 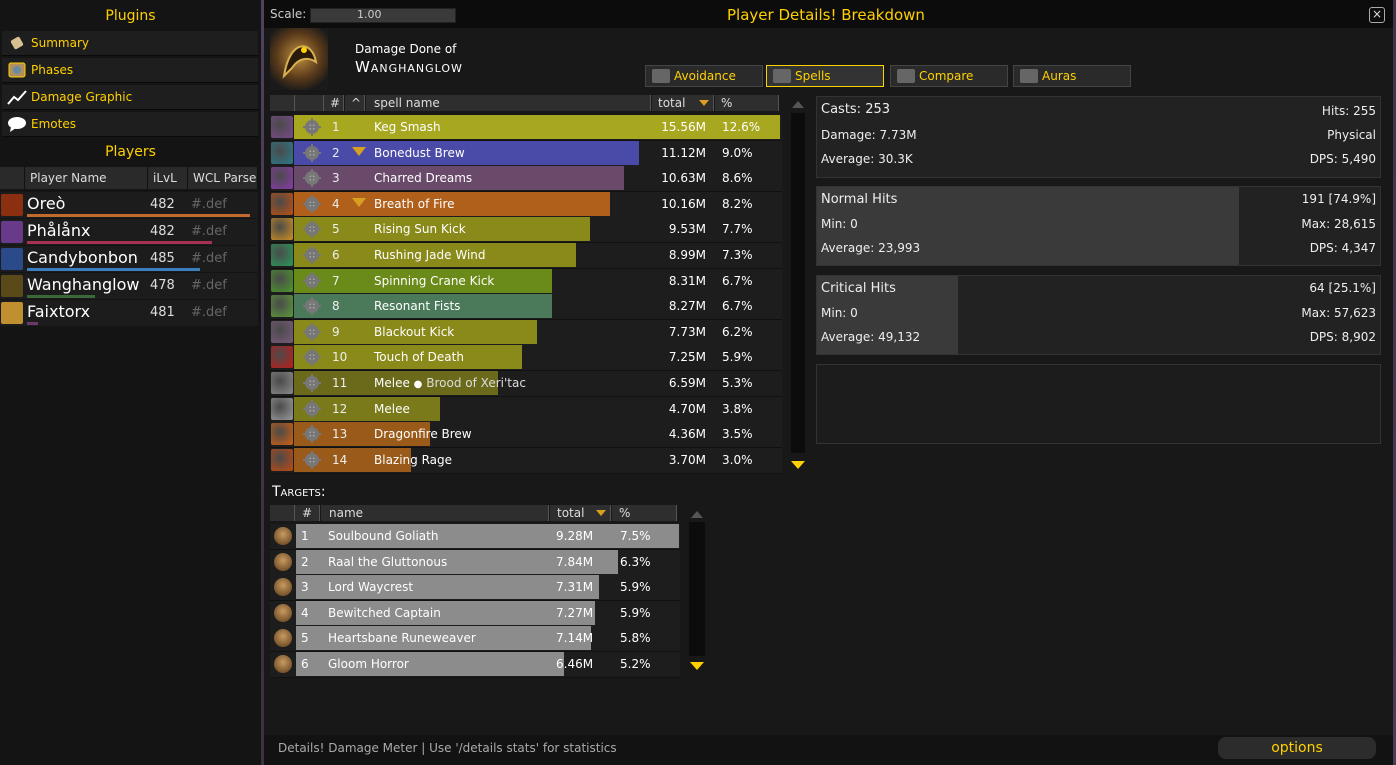 I want to click on spell-row: 3 Charred Dreams 10.63M 8.6%, so click(x=526, y=179).